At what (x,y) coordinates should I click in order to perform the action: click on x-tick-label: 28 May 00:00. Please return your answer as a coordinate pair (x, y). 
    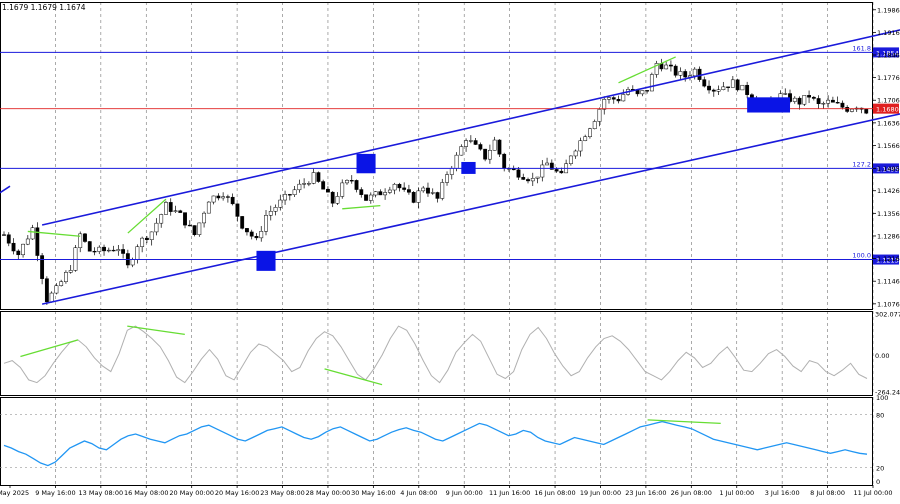
    Looking at the image, I should click on (328, 493).